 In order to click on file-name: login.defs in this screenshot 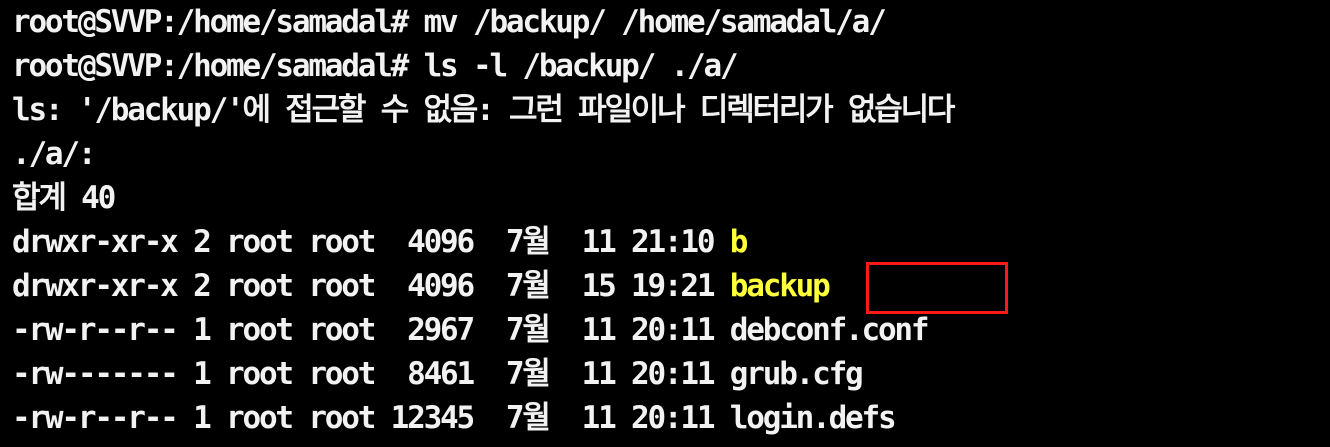, I will do `click(813, 418)`.